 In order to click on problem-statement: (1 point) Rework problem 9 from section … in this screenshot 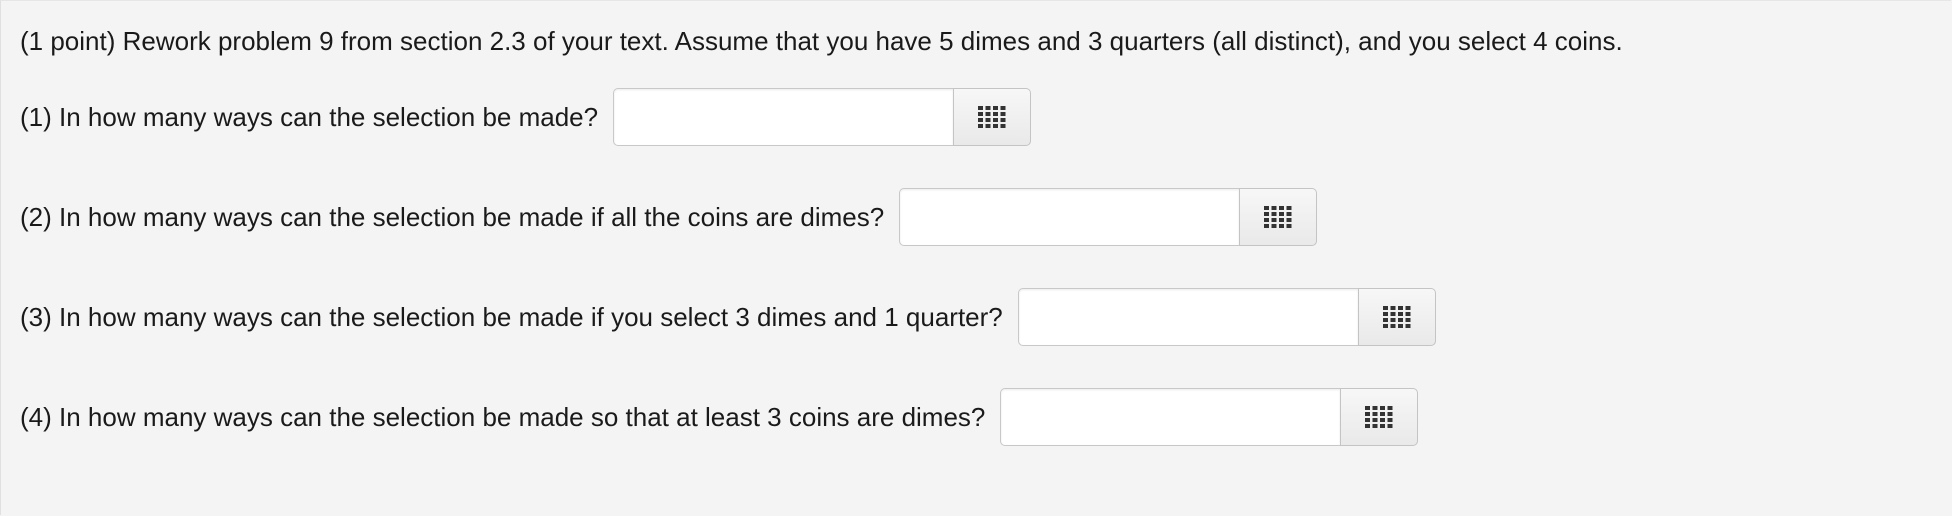, I will do `click(821, 41)`.